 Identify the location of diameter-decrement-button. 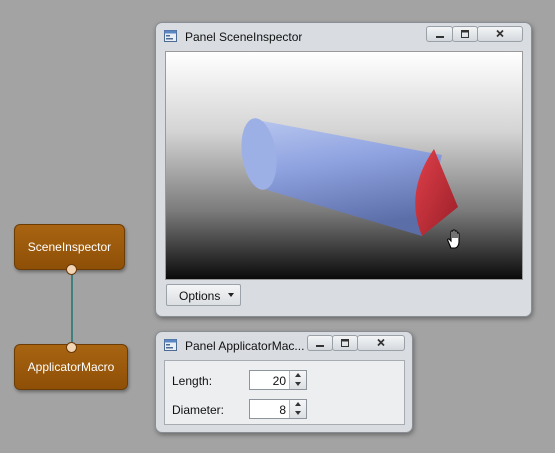
(298, 413).